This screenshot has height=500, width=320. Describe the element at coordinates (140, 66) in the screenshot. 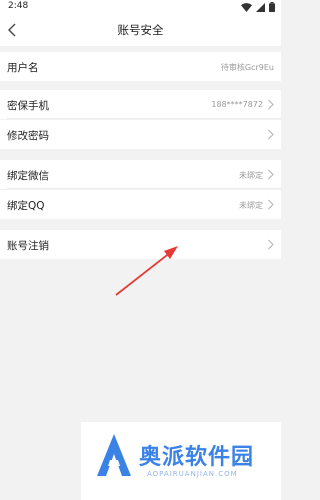

I see `username-row: 用户名 待审核Gcr9Eu` at that location.